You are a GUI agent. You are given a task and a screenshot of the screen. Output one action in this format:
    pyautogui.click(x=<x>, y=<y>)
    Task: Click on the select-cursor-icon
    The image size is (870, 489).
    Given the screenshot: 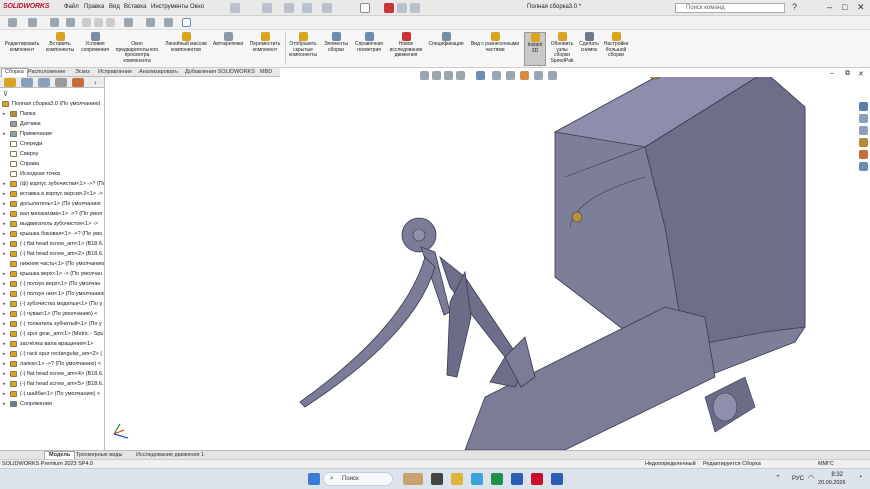 What is the action you would take?
    pyautogui.click(x=365, y=8)
    